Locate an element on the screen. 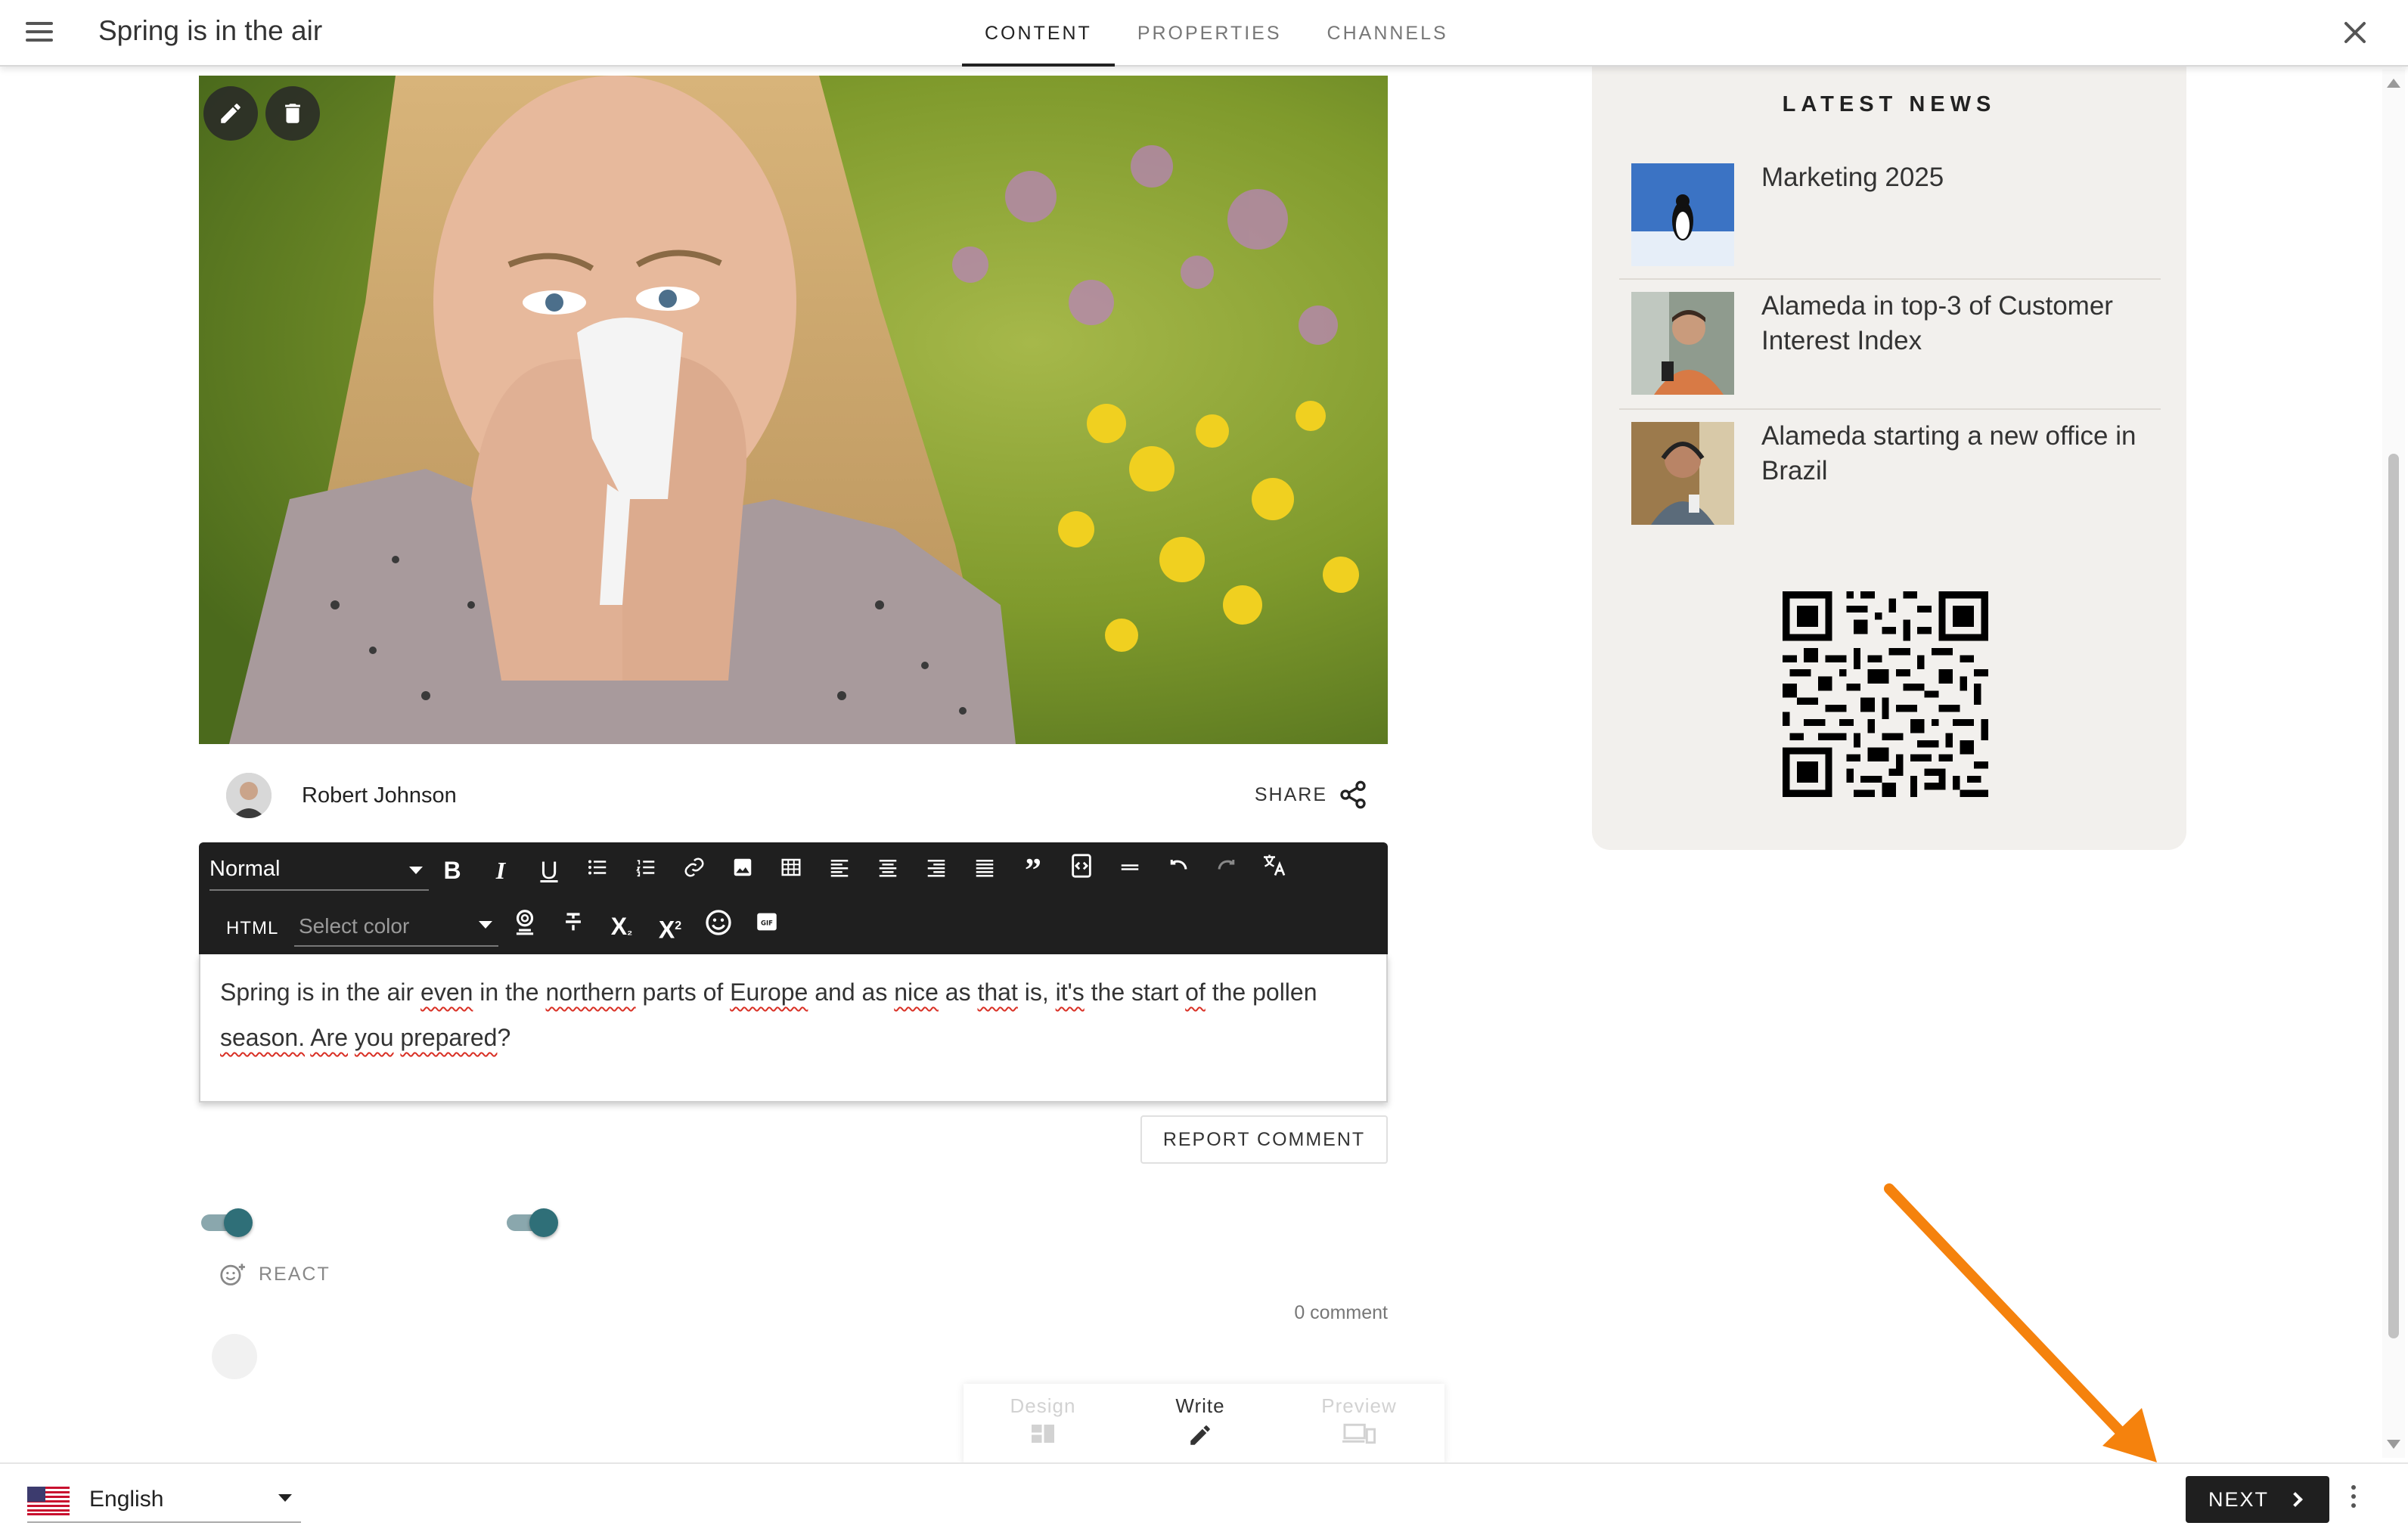  toolbar-row-2: HTML Select color X₂ X2 GIF is located at coordinates (793, 926).